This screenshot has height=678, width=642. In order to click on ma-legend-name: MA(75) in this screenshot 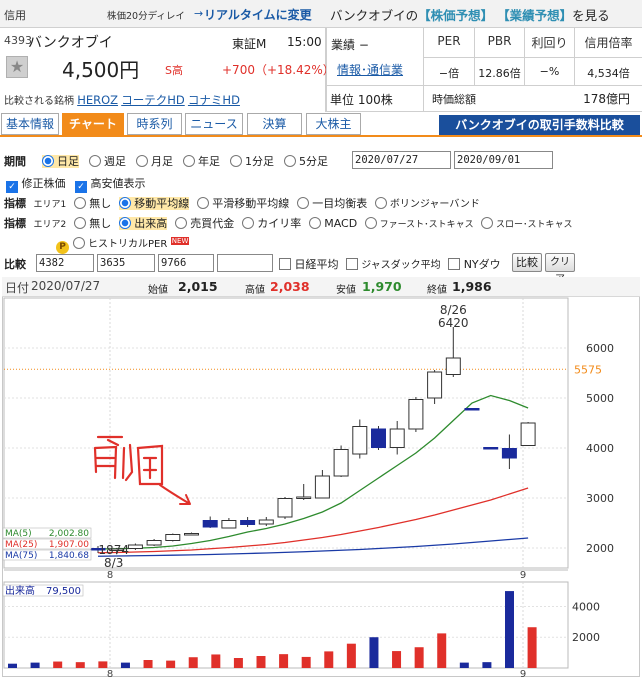, I will do `click(21, 556)`.